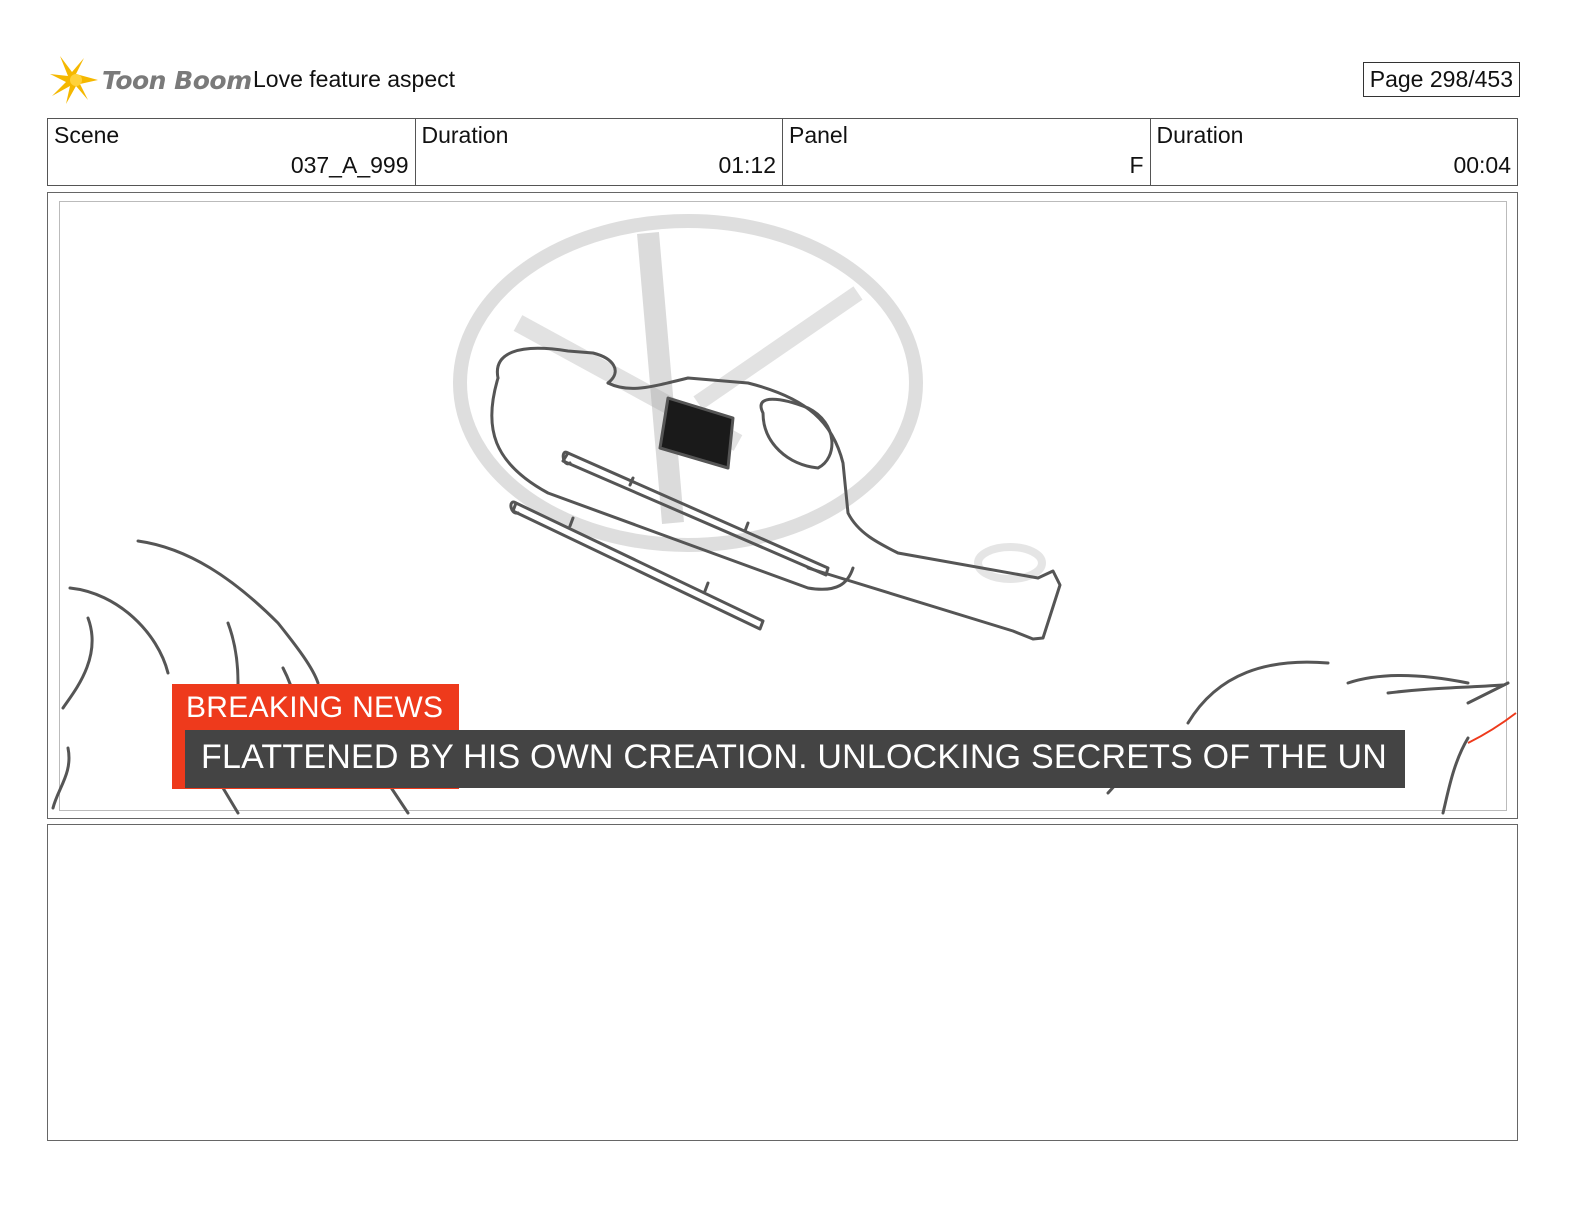  What do you see at coordinates (967, 152) in the screenshot?
I see `panel-cell: Panel F` at bounding box center [967, 152].